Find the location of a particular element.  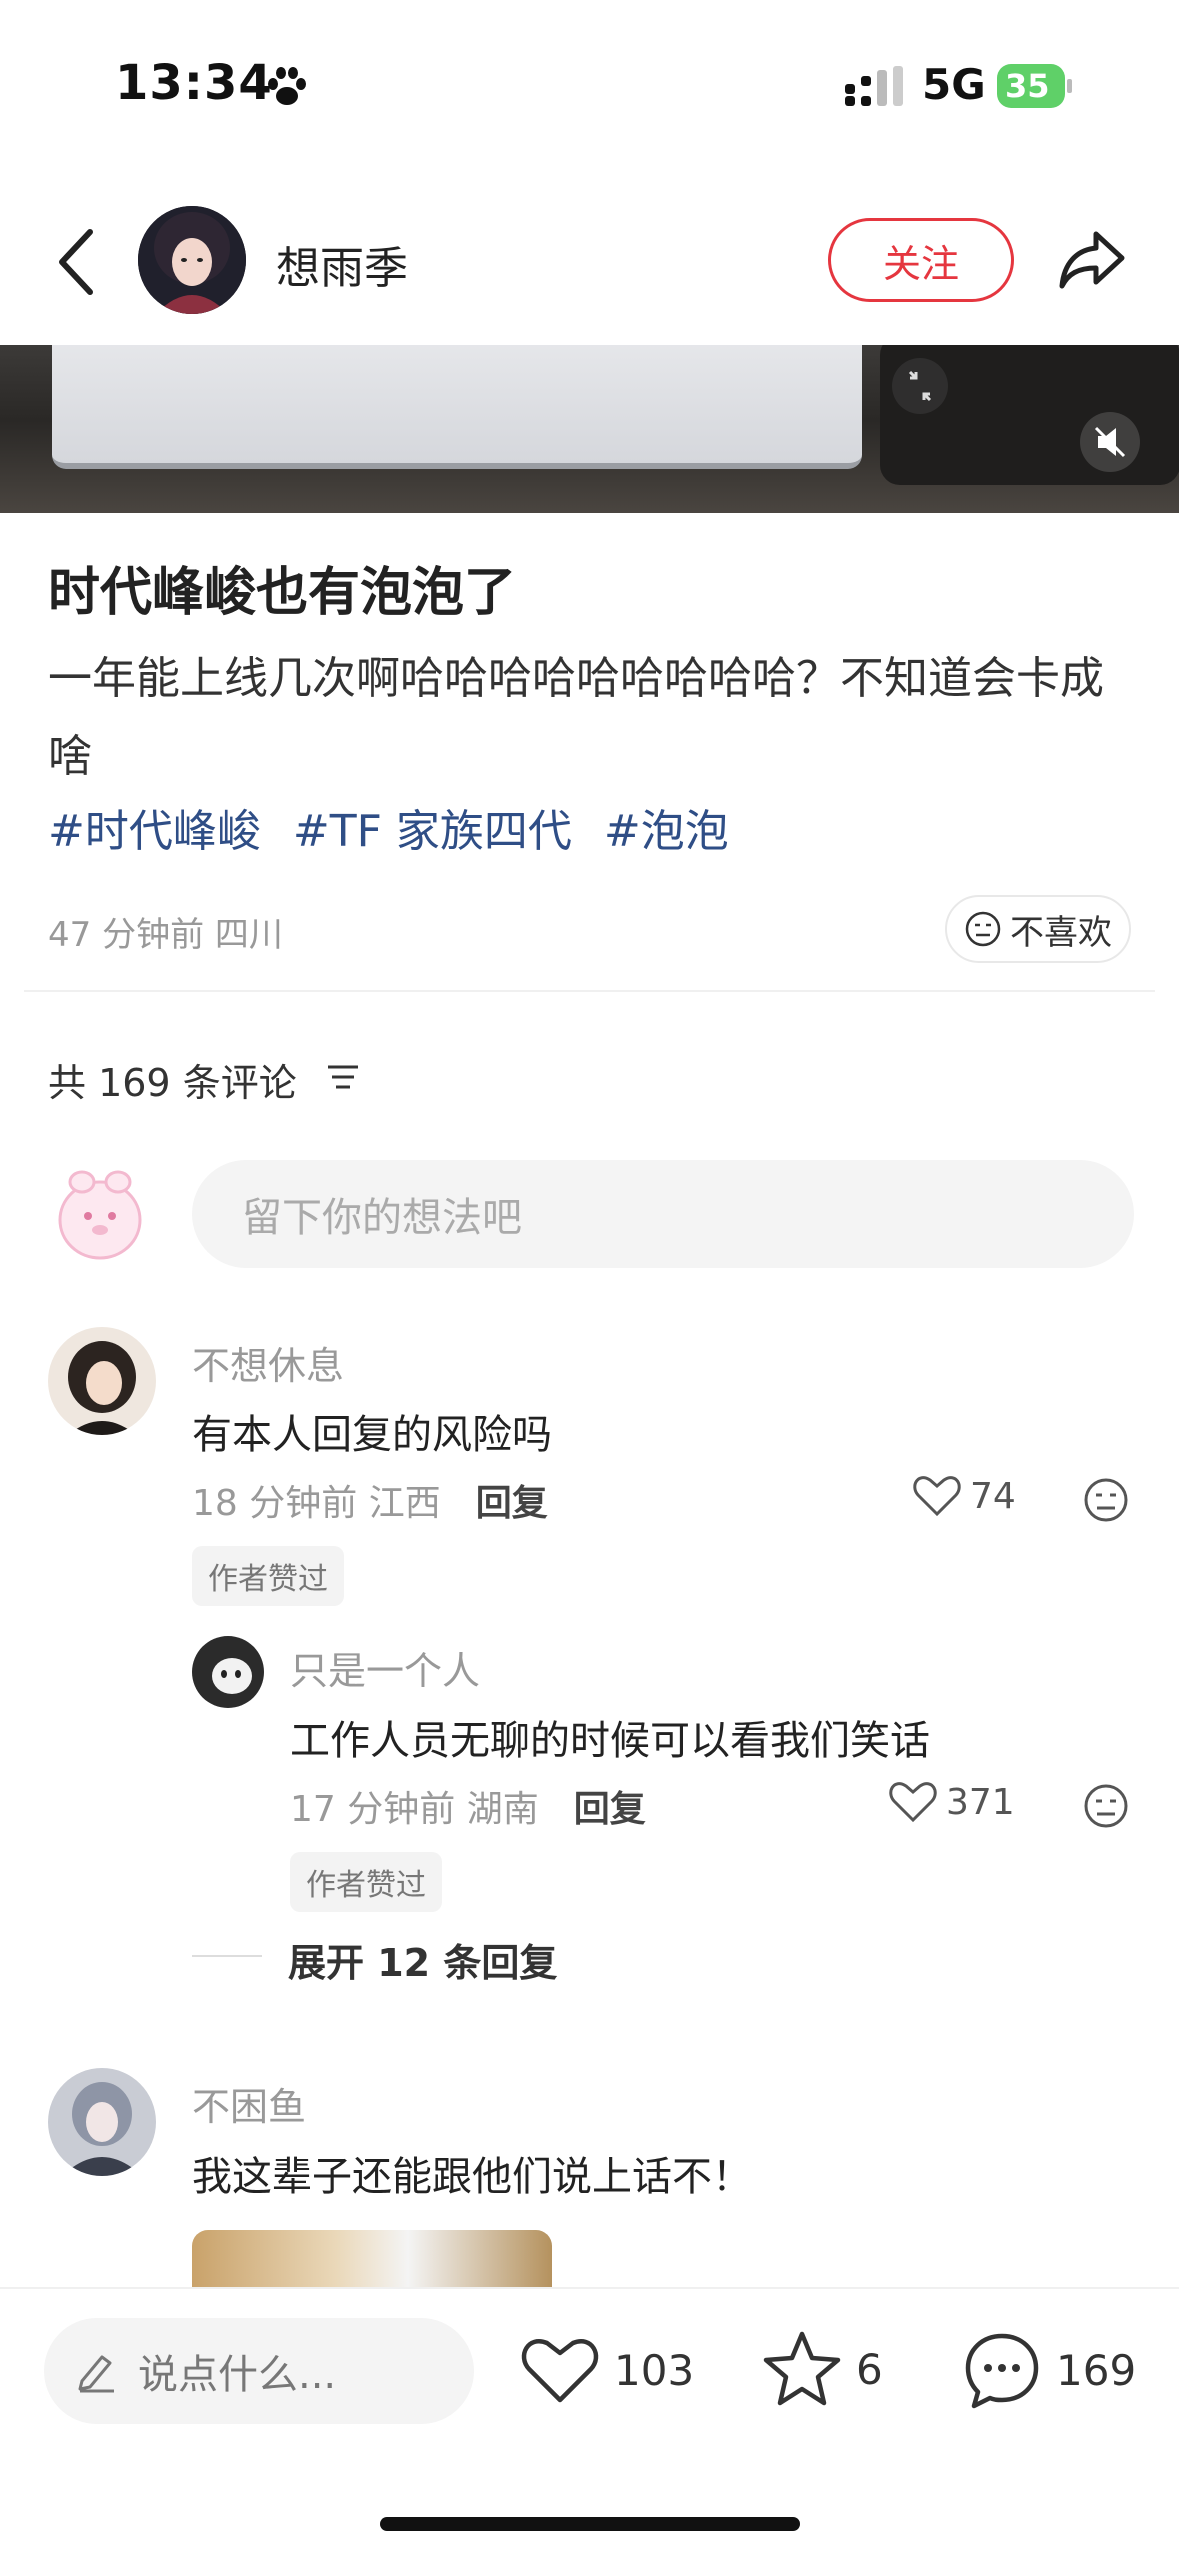

like-count: 371 is located at coordinates (980, 1802).